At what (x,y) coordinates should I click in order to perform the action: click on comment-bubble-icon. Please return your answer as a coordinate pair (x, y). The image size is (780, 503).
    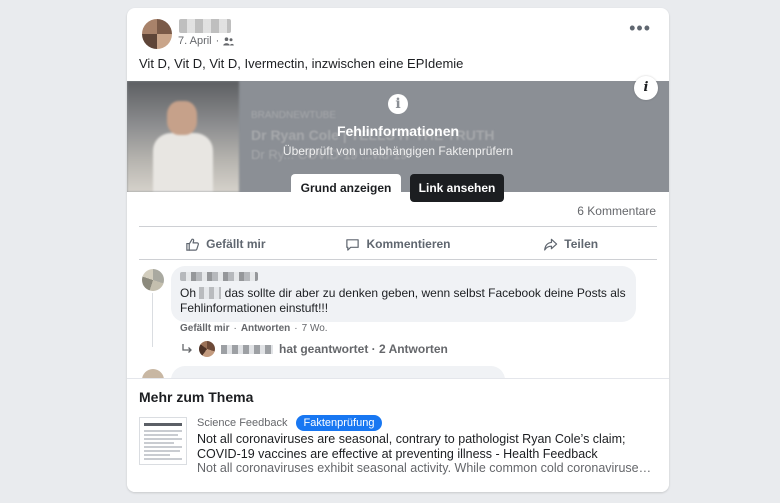
    Looking at the image, I should click on (353, 244).